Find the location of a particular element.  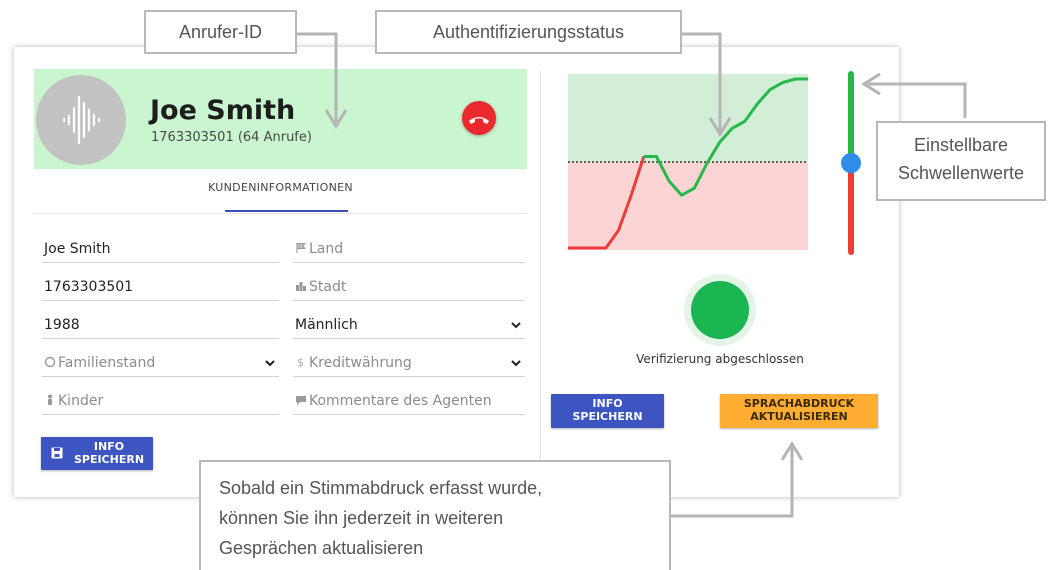

callout-thresholds: Einstellbare Schwellenwerte is located at coordinates (961, 161).